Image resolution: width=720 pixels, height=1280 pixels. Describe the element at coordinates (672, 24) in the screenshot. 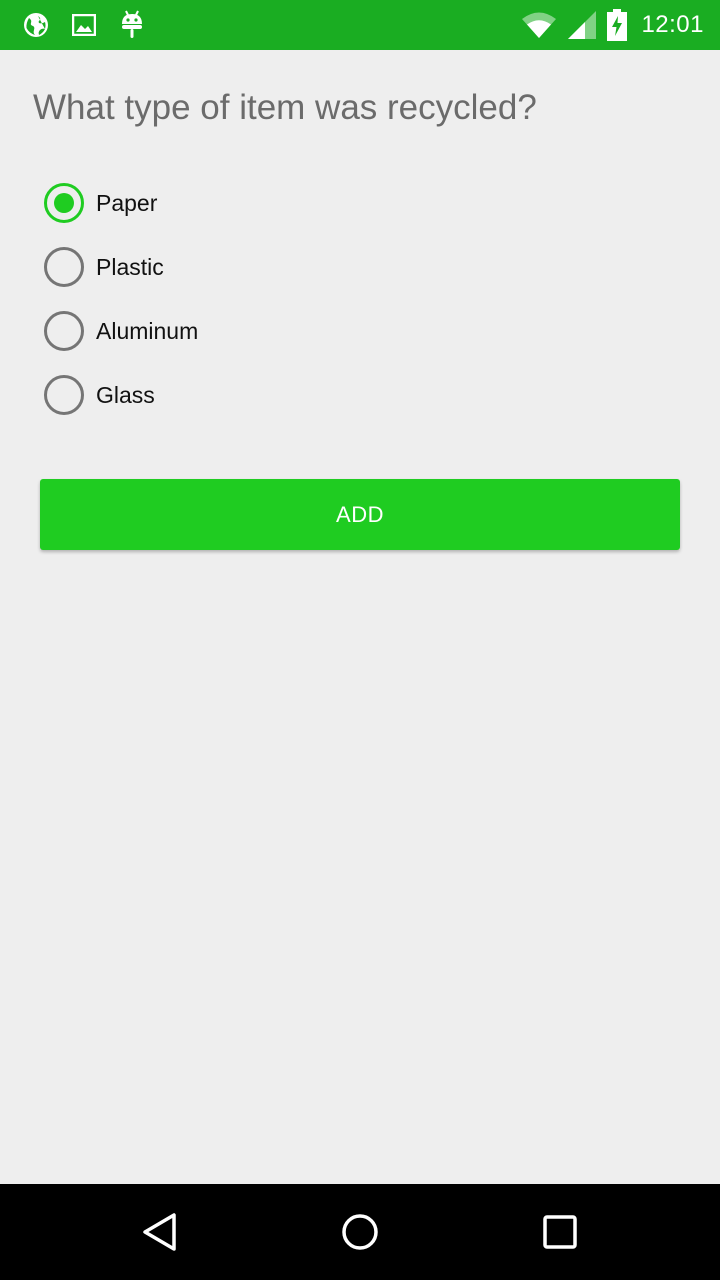

I see `status-time: 12:01` at that location.